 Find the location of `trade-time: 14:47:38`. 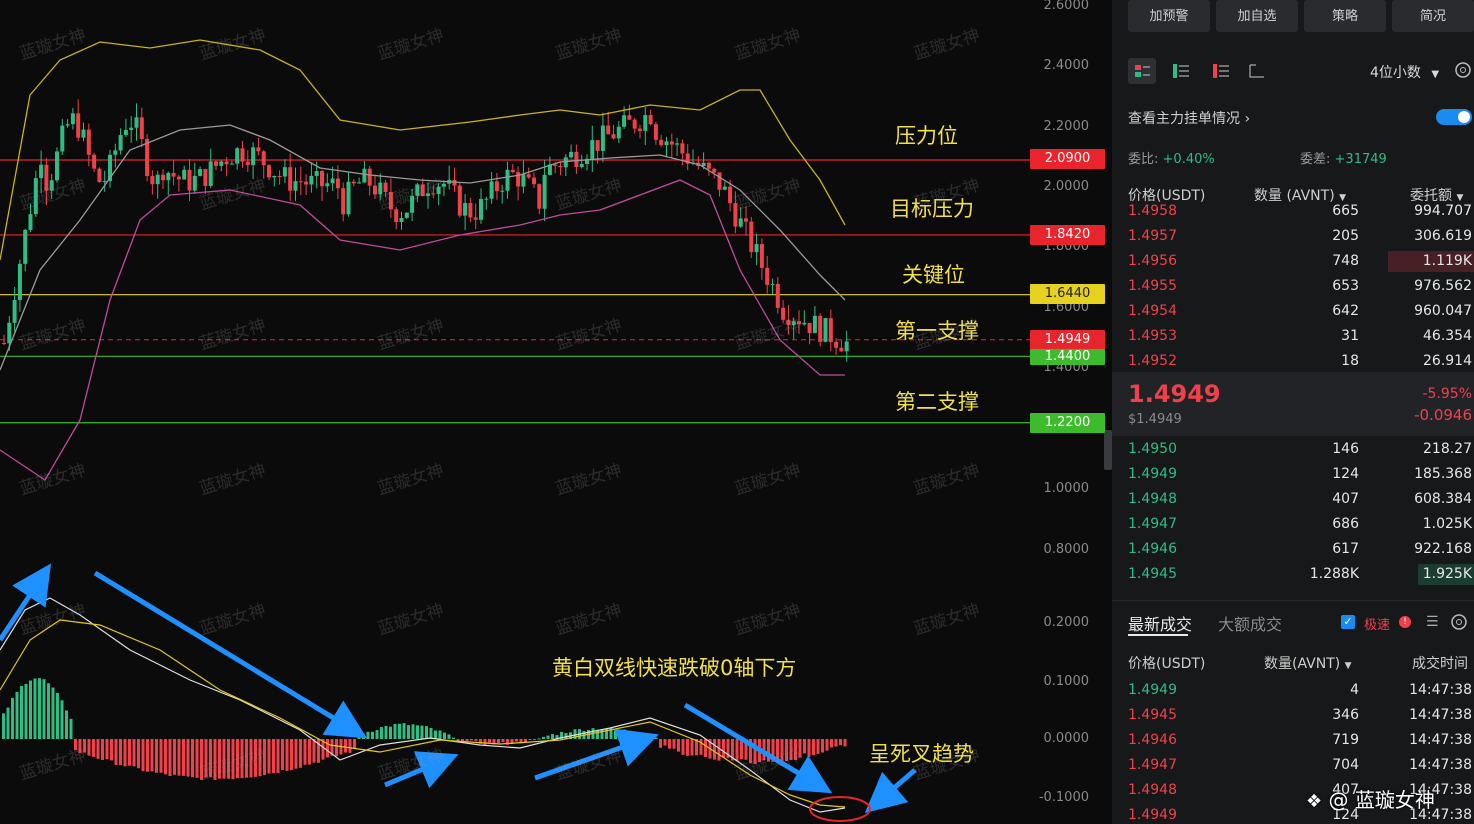

trade-time: 14:47:38 is located at coordinates (1440, 740).